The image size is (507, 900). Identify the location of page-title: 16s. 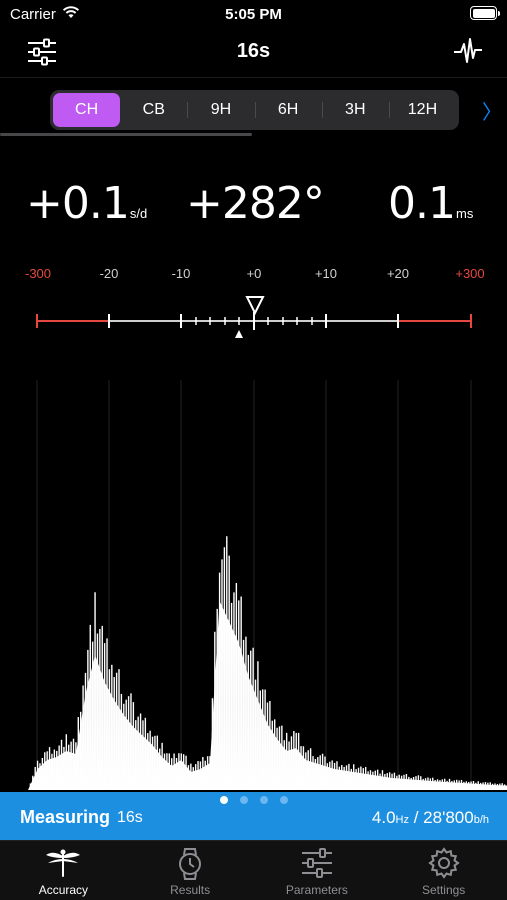
(253, 51).